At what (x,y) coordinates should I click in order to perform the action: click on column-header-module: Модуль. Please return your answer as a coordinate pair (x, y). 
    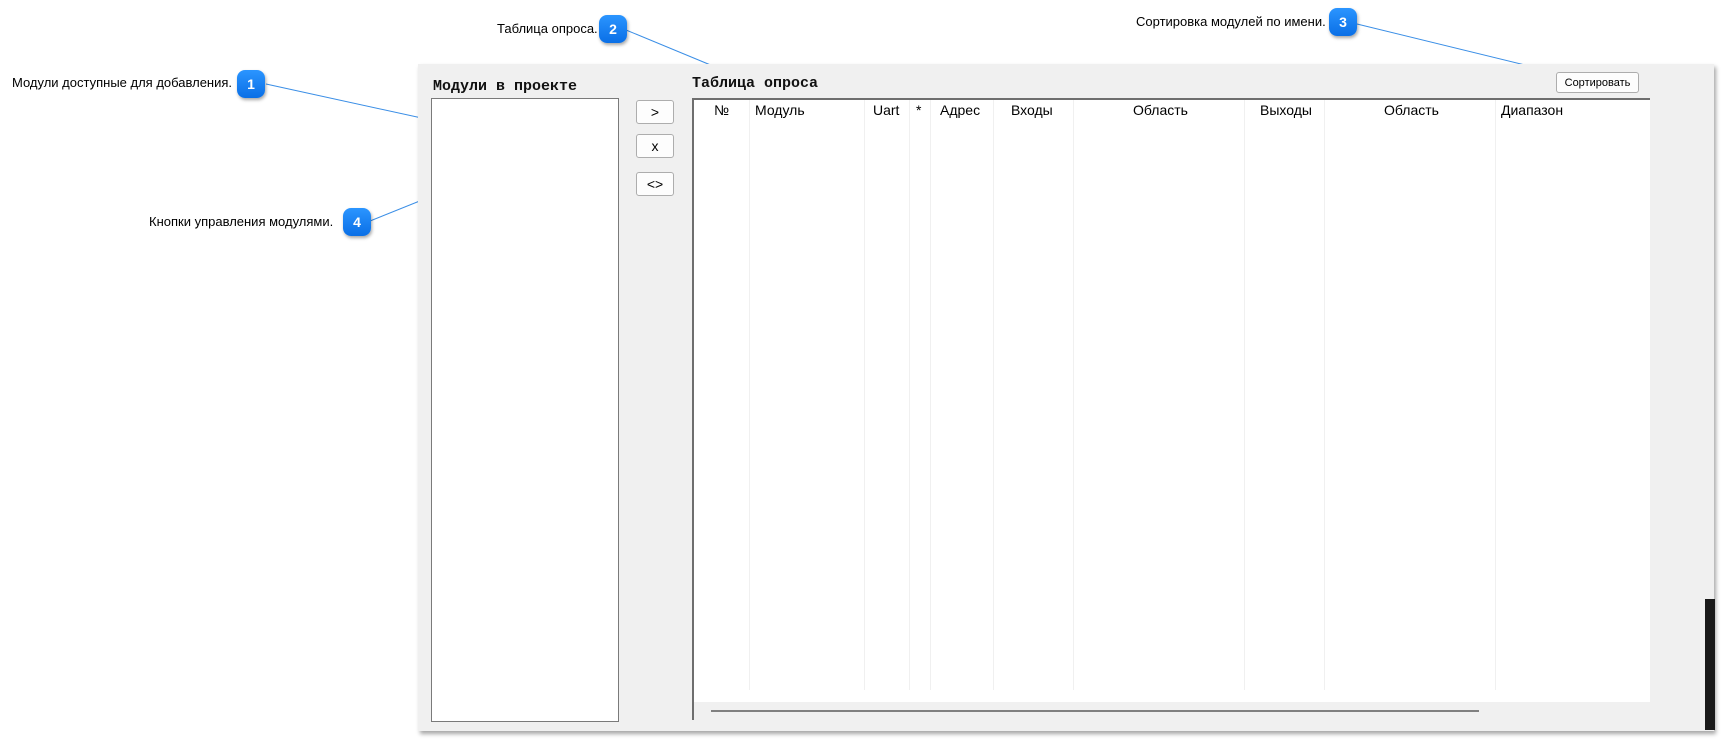
    Looking at the image, I should click on (780, 110).